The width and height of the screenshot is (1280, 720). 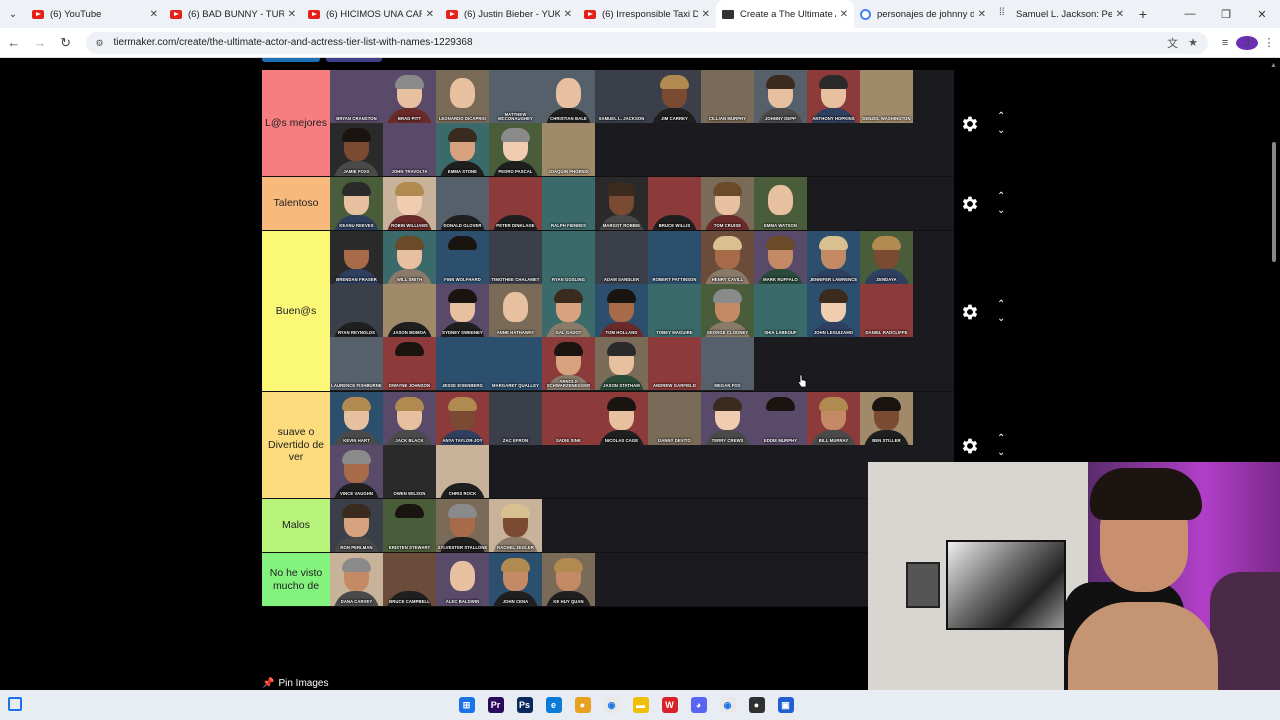 What do you see at coordinates (1225, 43) in the screenshot?
I see `media-controls-icon: ≡` at bounding box center [1225, 43].